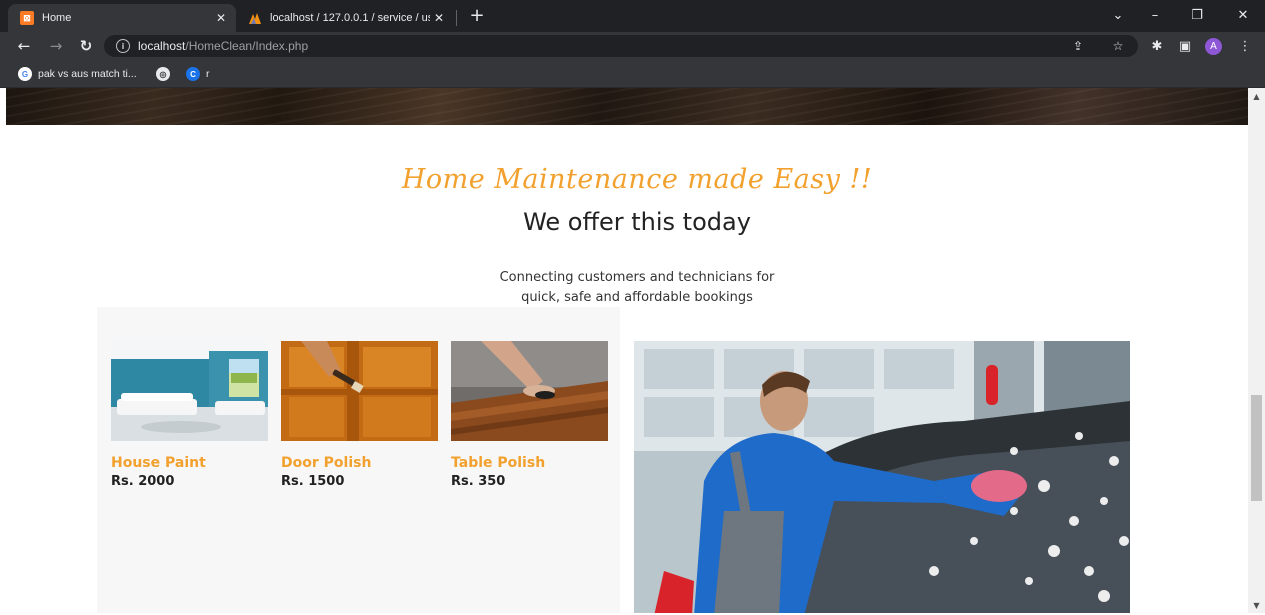 The image size is (1265, 615). I want to click on hero-banner-bottom, so click(627, 106).